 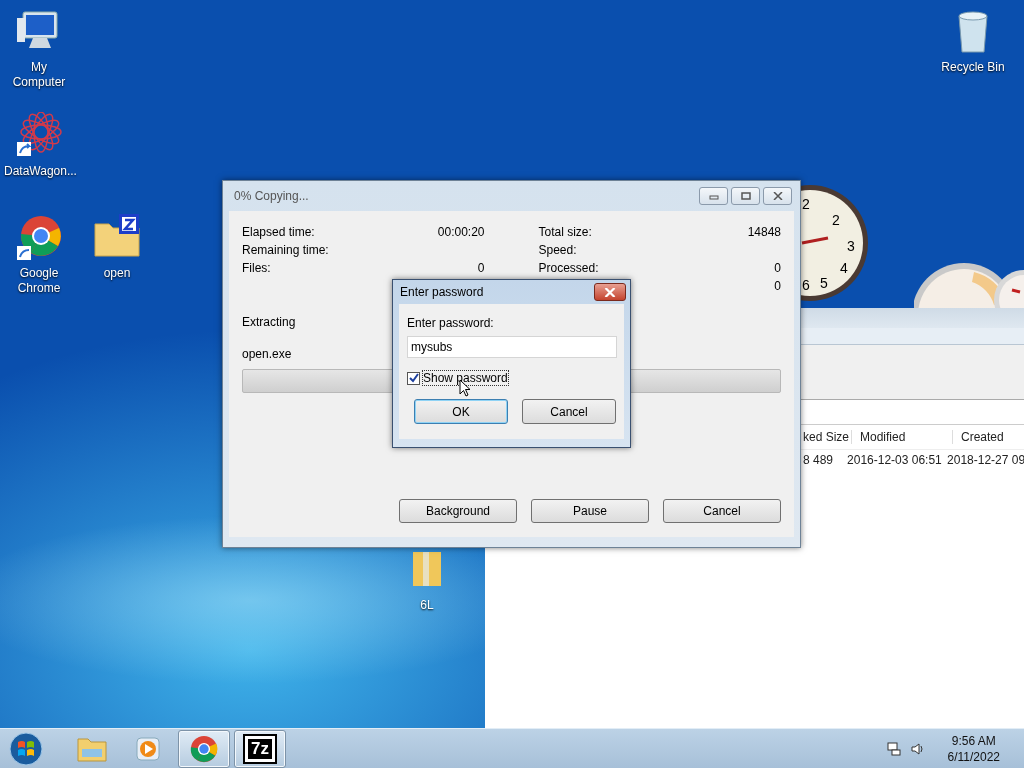 What do you see at coordinates (256, 268) in the screenshot?
I see `stat-label: Files:` at bounding box center [256, 268].